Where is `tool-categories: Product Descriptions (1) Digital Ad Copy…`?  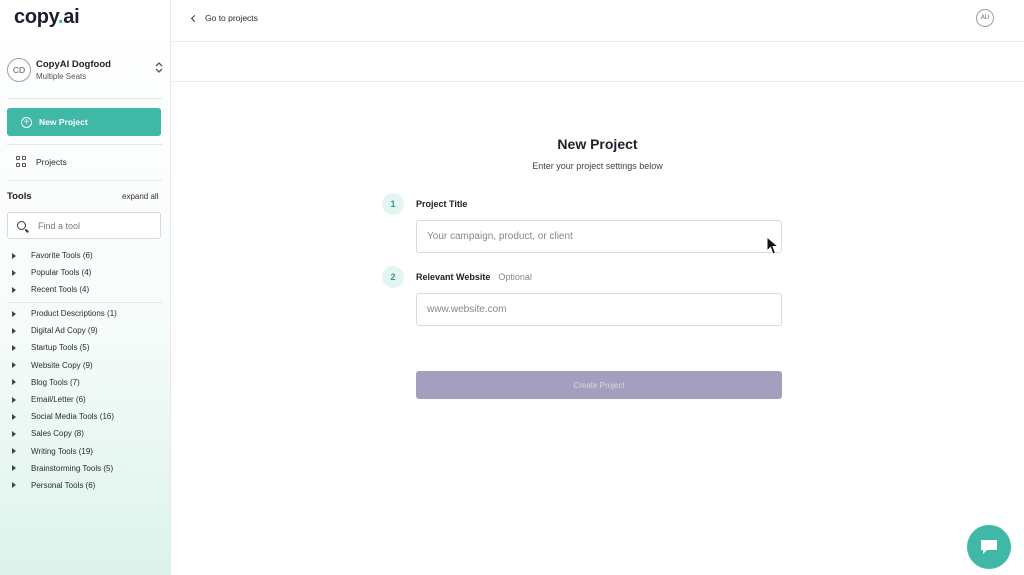 tool-categories: Product Descriptions (1) Digital Ad Copy… is located at coordinates (87, 399).